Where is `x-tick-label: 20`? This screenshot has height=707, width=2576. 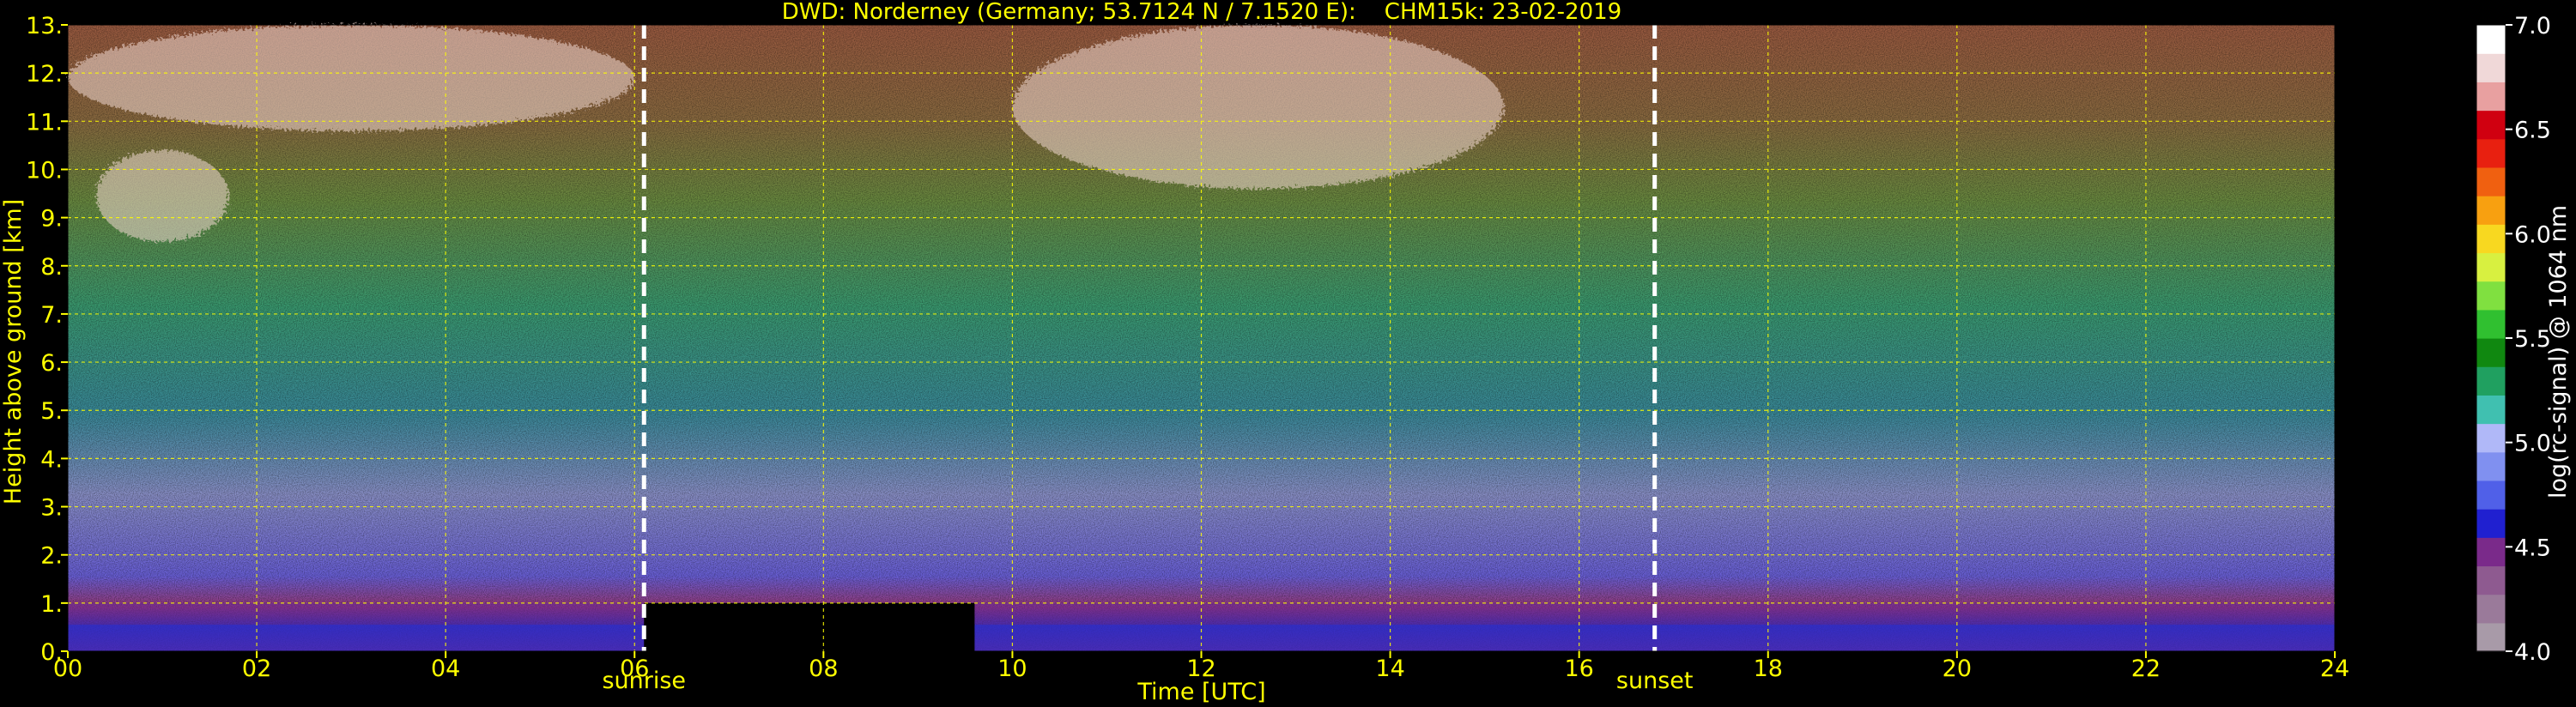 x-tick-label: 20 is located at coordinates (1957, 669).